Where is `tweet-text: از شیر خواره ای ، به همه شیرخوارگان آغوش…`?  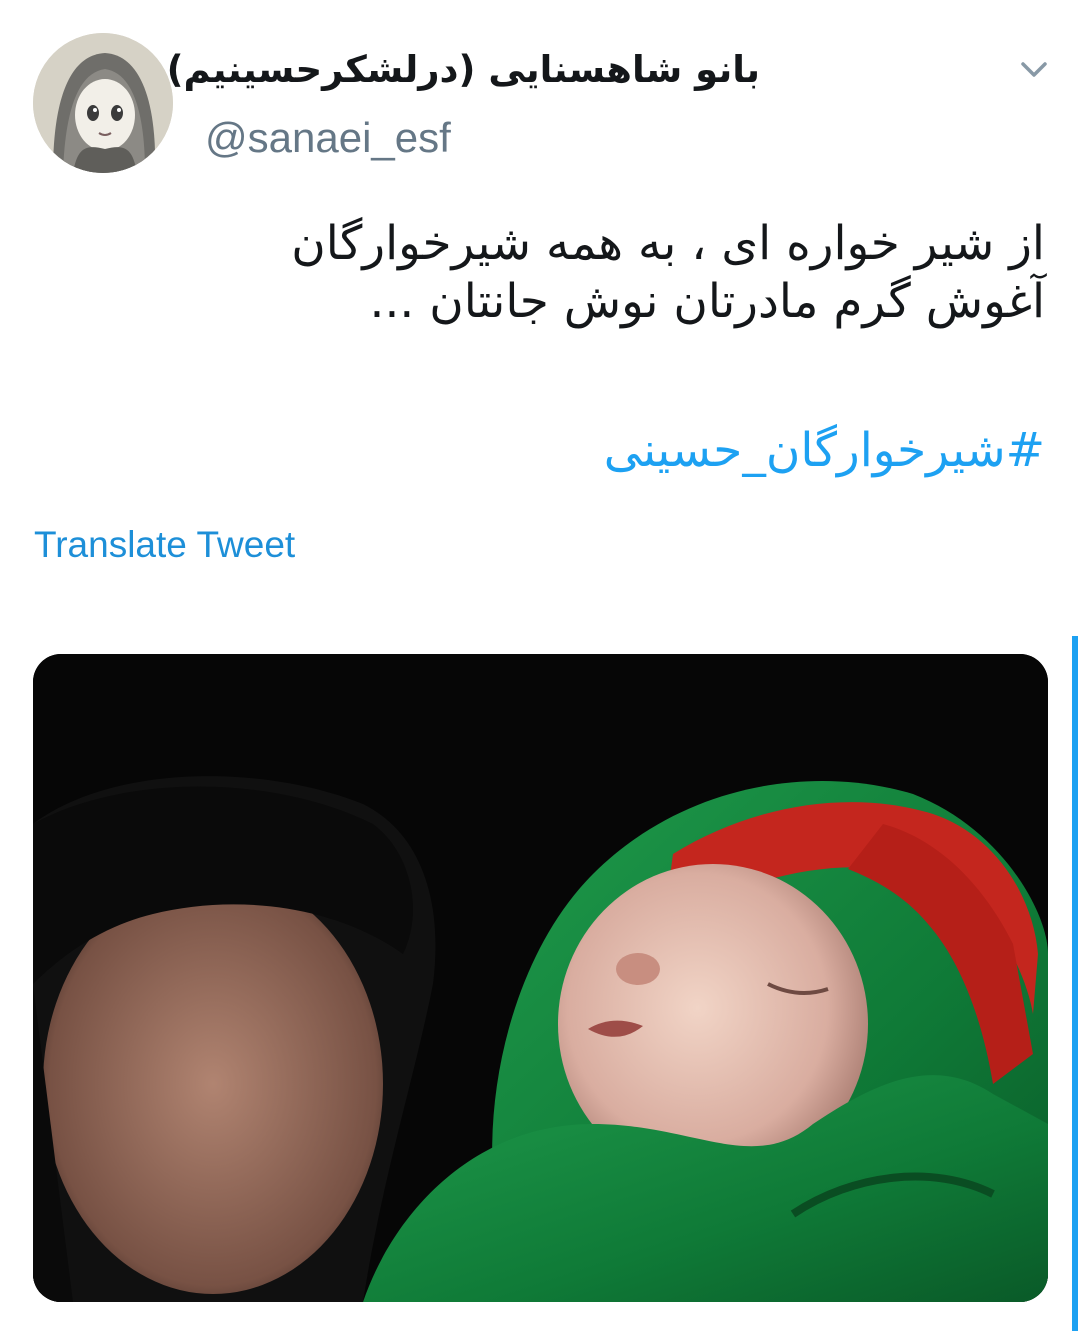
tweet-text: از شیر خواره ای ، به همه شیرخوارگان آغوش… is located at coordinates (552, 273).